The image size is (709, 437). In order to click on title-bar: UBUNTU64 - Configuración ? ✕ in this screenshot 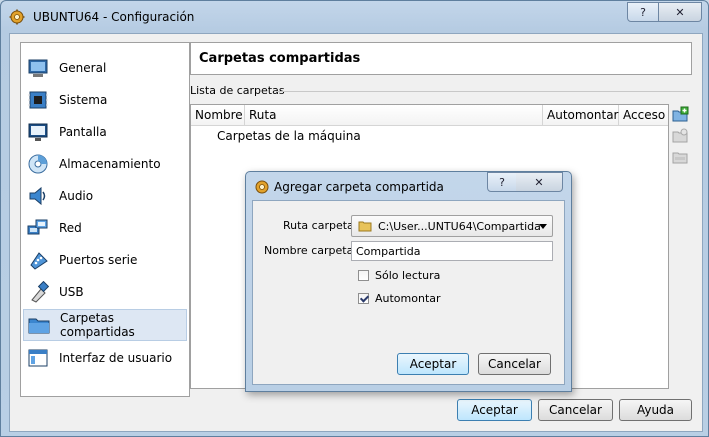, I will do `click(354, 17)`.